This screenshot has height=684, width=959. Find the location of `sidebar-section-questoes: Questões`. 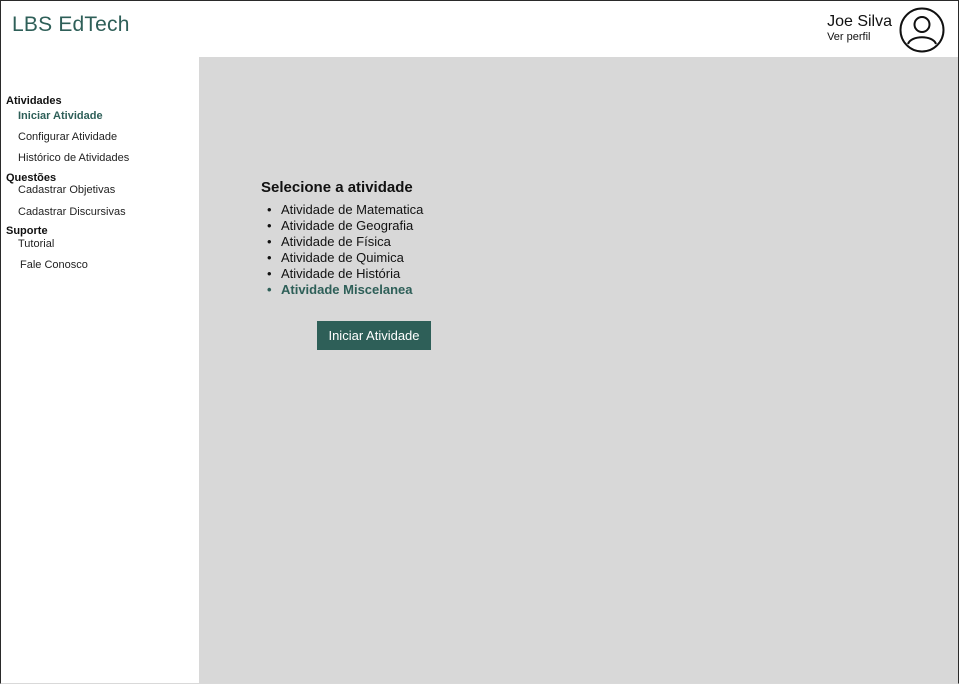

sidebar-section-questoes: Questões is located at coordinates (31, 178).